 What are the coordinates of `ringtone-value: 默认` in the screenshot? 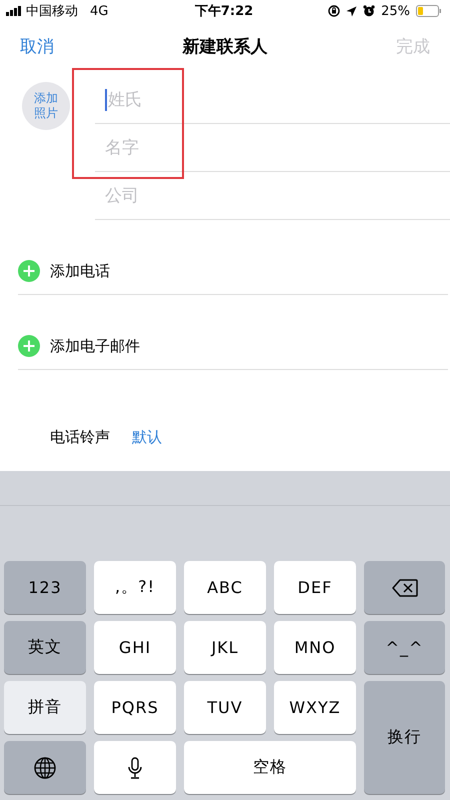 It's located at (147, 437).